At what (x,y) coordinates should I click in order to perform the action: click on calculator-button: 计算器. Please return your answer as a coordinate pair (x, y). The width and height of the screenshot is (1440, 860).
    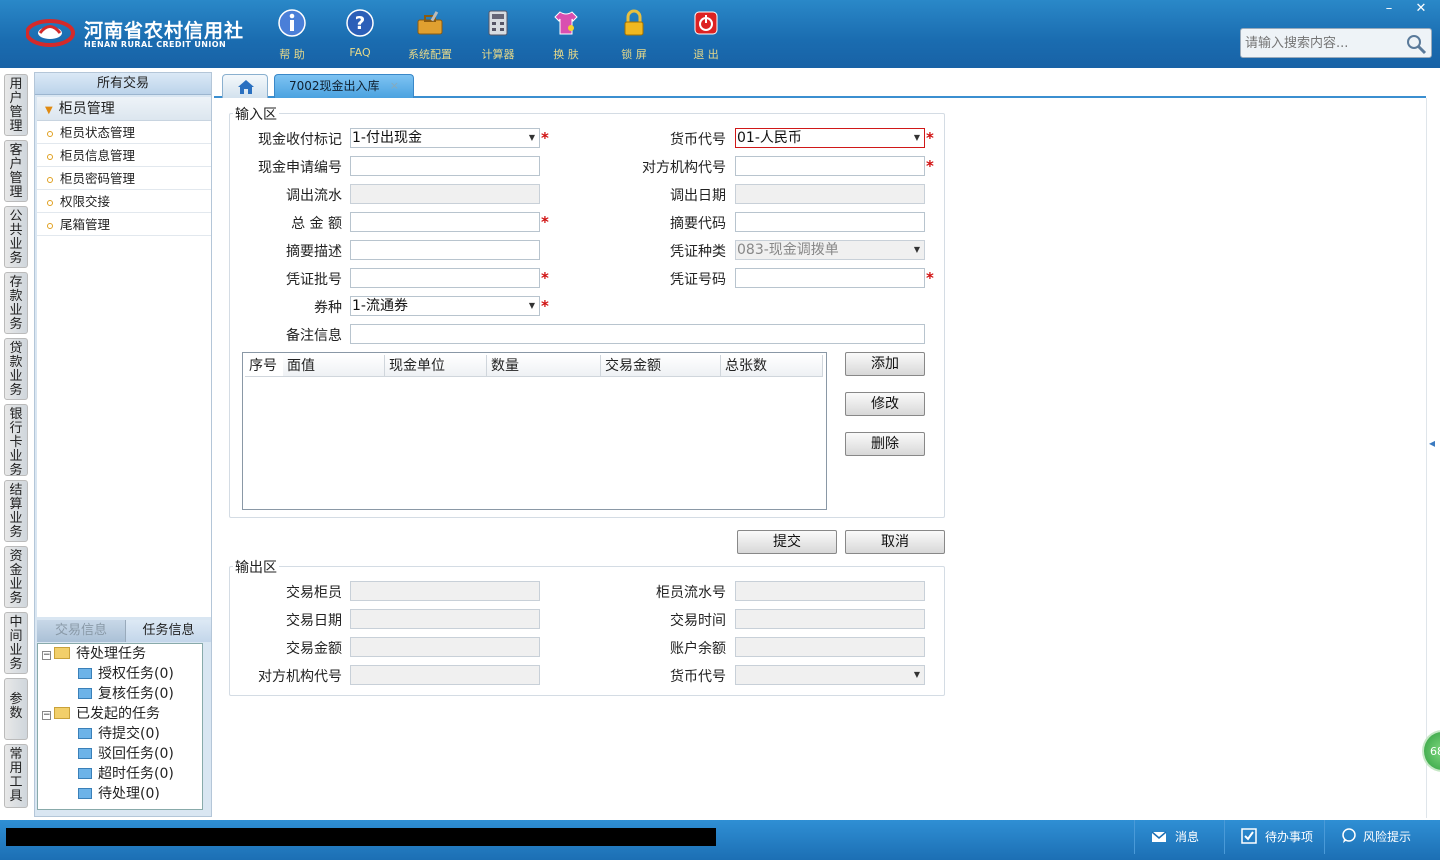
    Looking at the image, I should click on (498, 35).